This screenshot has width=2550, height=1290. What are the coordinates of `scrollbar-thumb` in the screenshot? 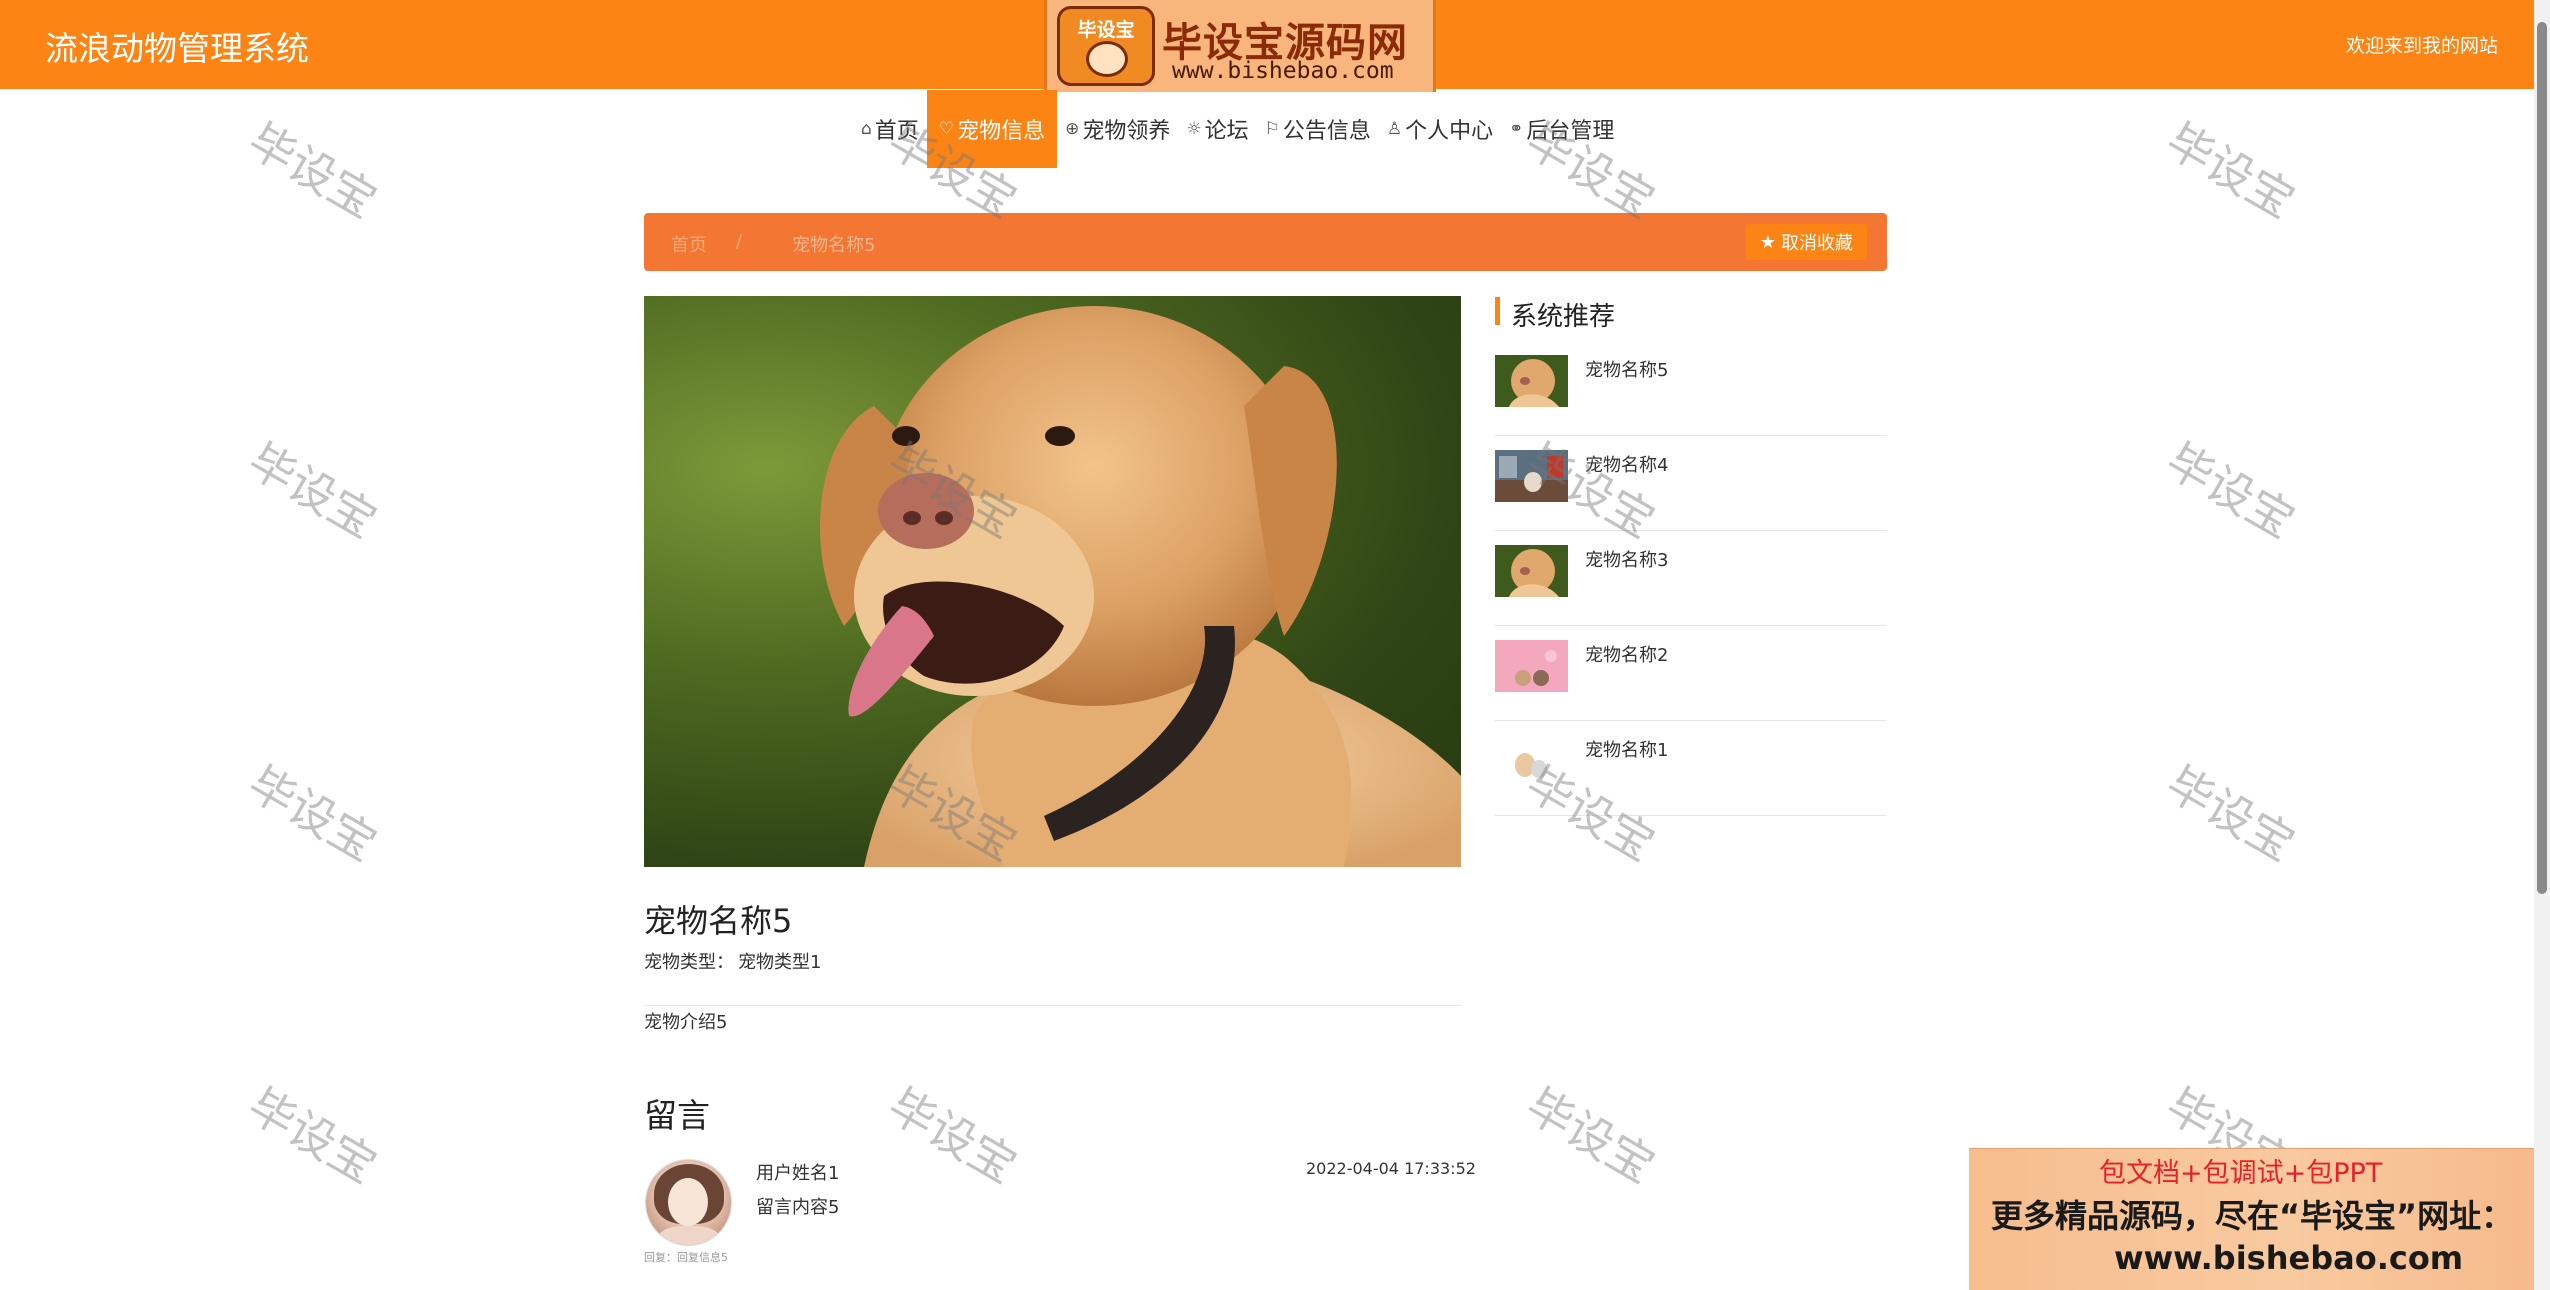 It's located at (2542, 458).